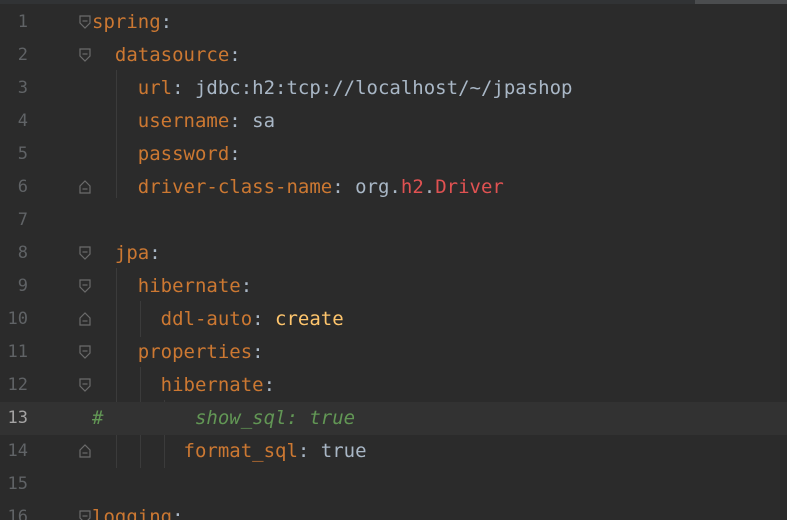  I want to click on line-number: 14, so click(17, 451).